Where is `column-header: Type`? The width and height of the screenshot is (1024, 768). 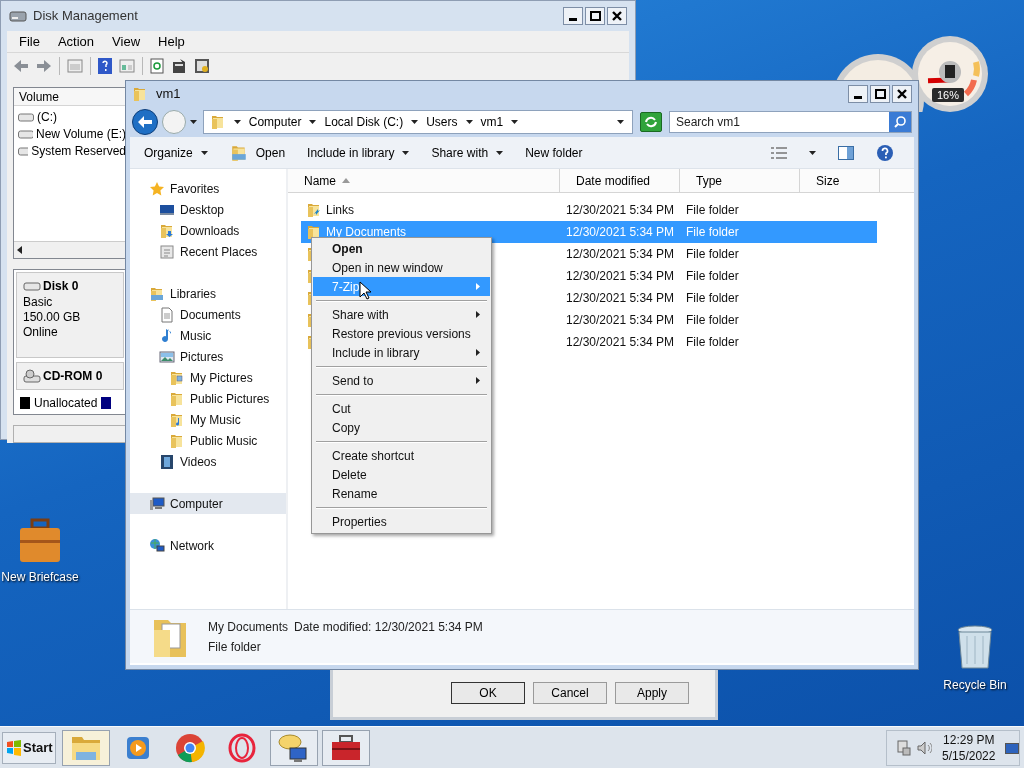
column-header: Type is located at coordinates (740, 180).